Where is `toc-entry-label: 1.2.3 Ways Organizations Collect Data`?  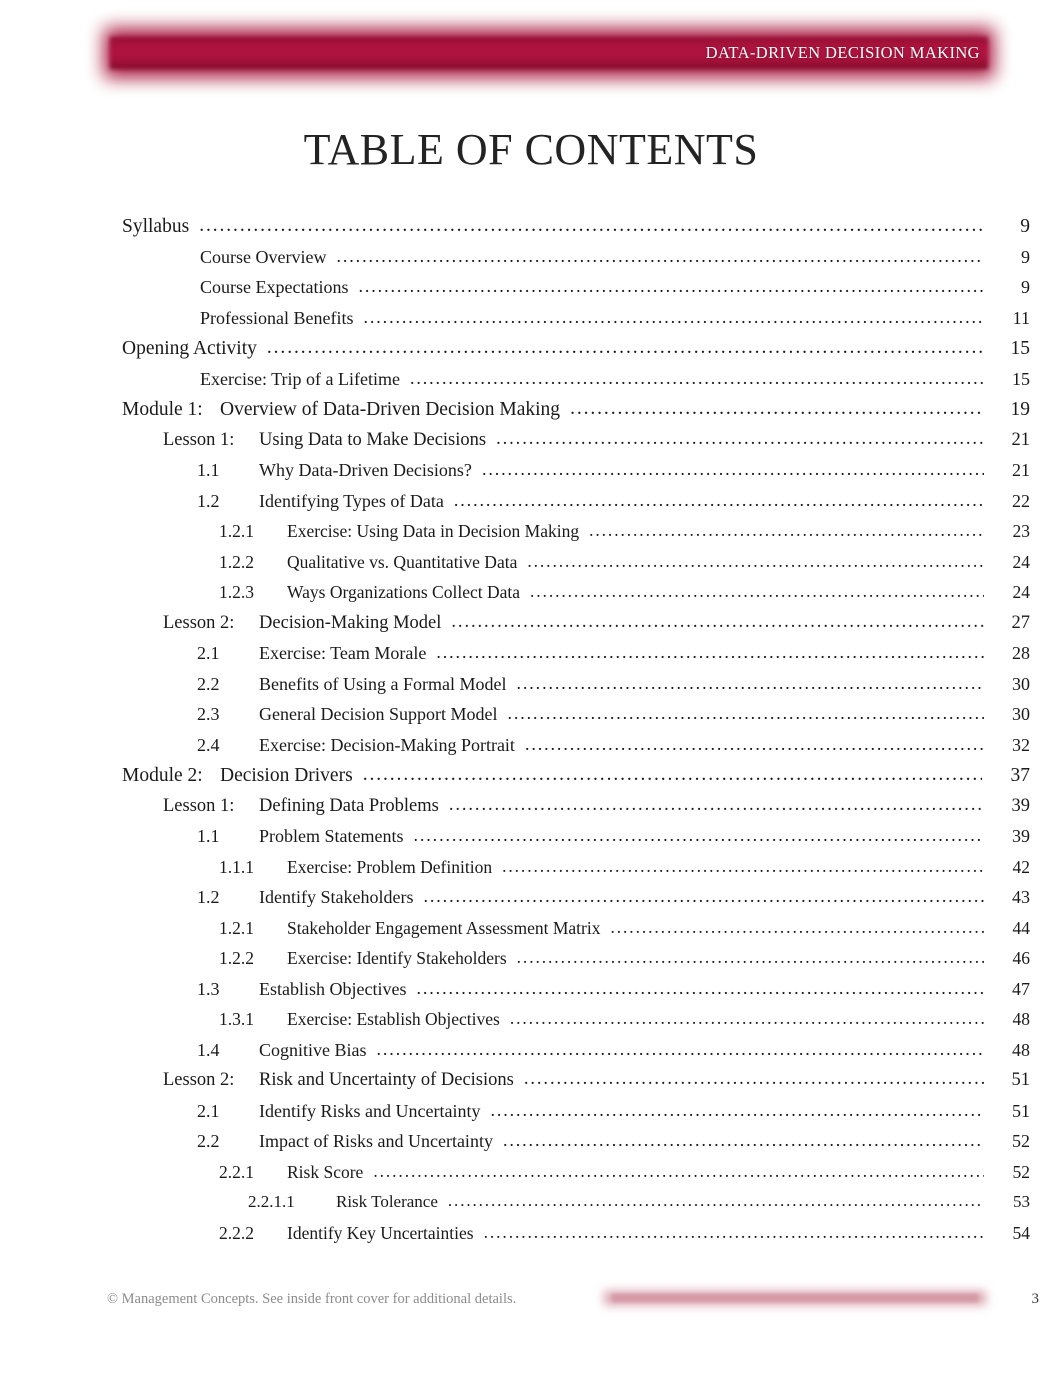
toc-entry-label: 1.2.3 Ways Organizations Collect Data is located at coordinates (369, 592).